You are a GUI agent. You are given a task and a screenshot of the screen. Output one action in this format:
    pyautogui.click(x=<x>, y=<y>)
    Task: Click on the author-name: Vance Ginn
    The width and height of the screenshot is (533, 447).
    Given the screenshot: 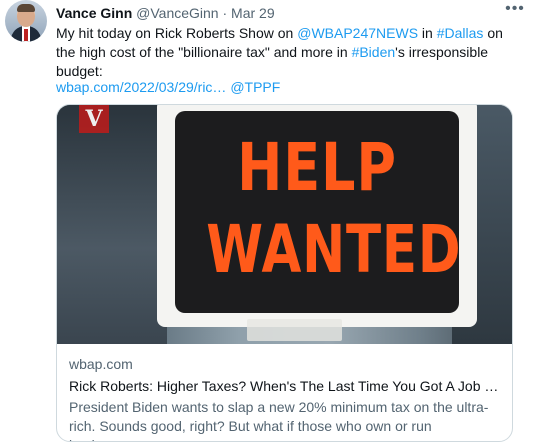 What is the action you would take?
    pyautogui.click(x=94, y=13)
    